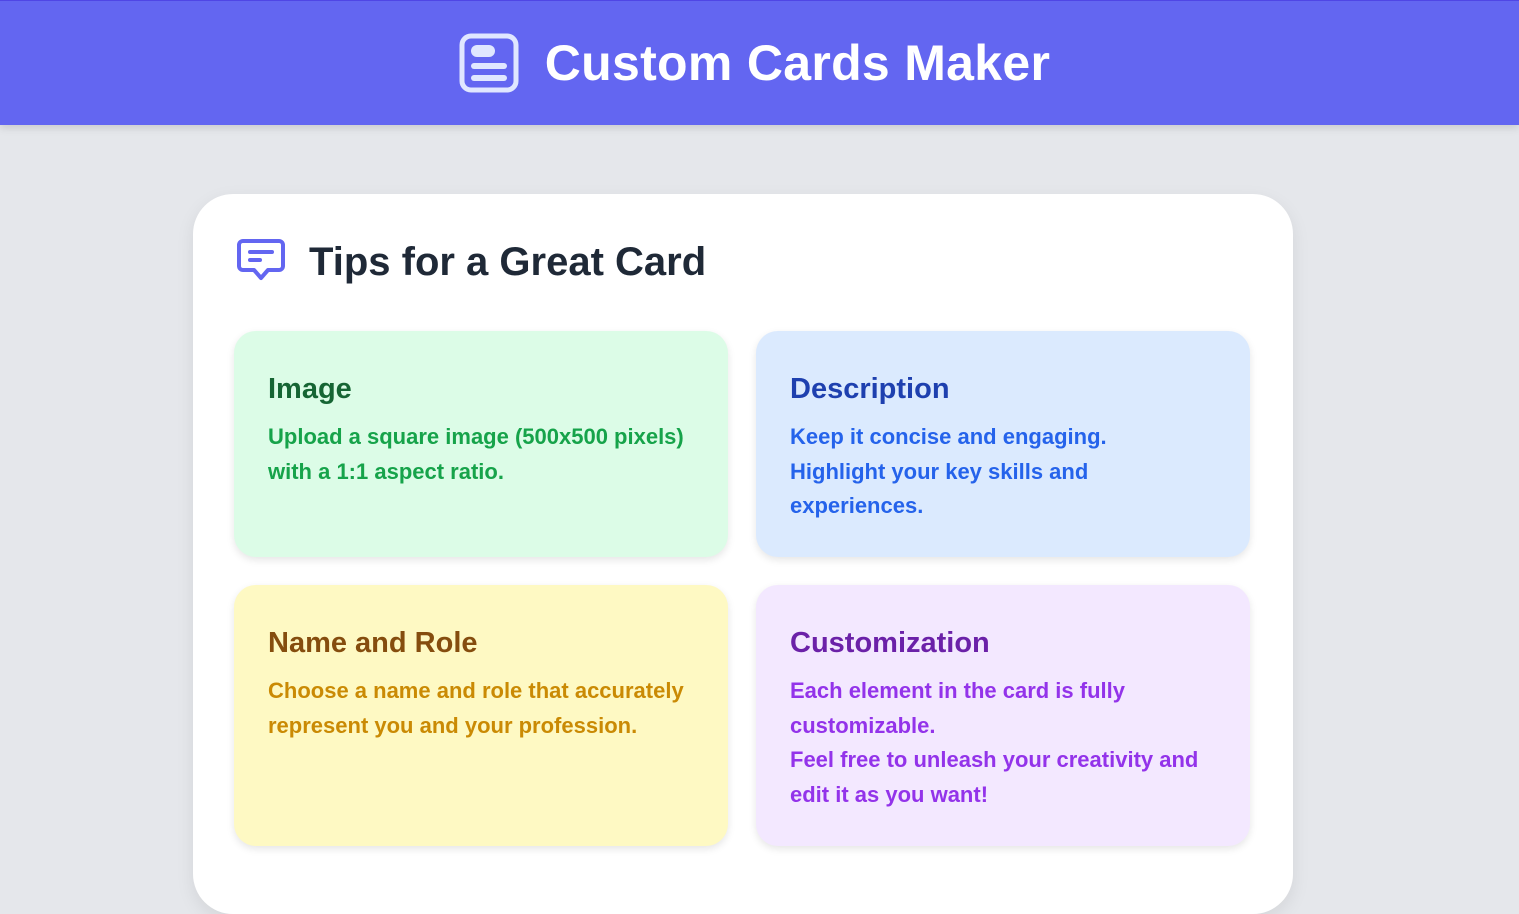 This screenshot has height=914, width=1519. I want to click on tip-card-title: Customization, so click(890, 643).